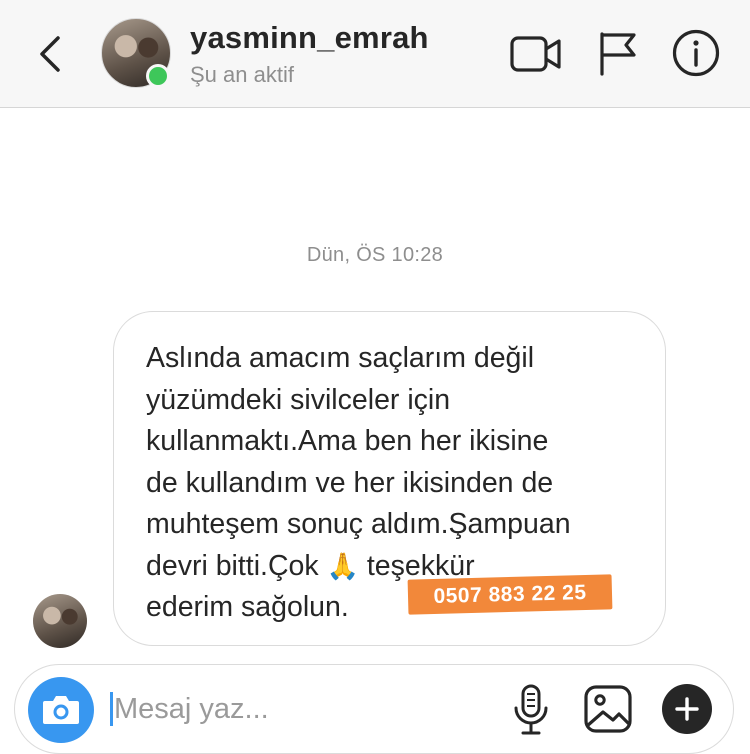 This screenshot has width=750, height=754. What do you see at coordinates (608, 709) in the screenshot?
I see `gallery-icon` at bounding box center [608, 709].